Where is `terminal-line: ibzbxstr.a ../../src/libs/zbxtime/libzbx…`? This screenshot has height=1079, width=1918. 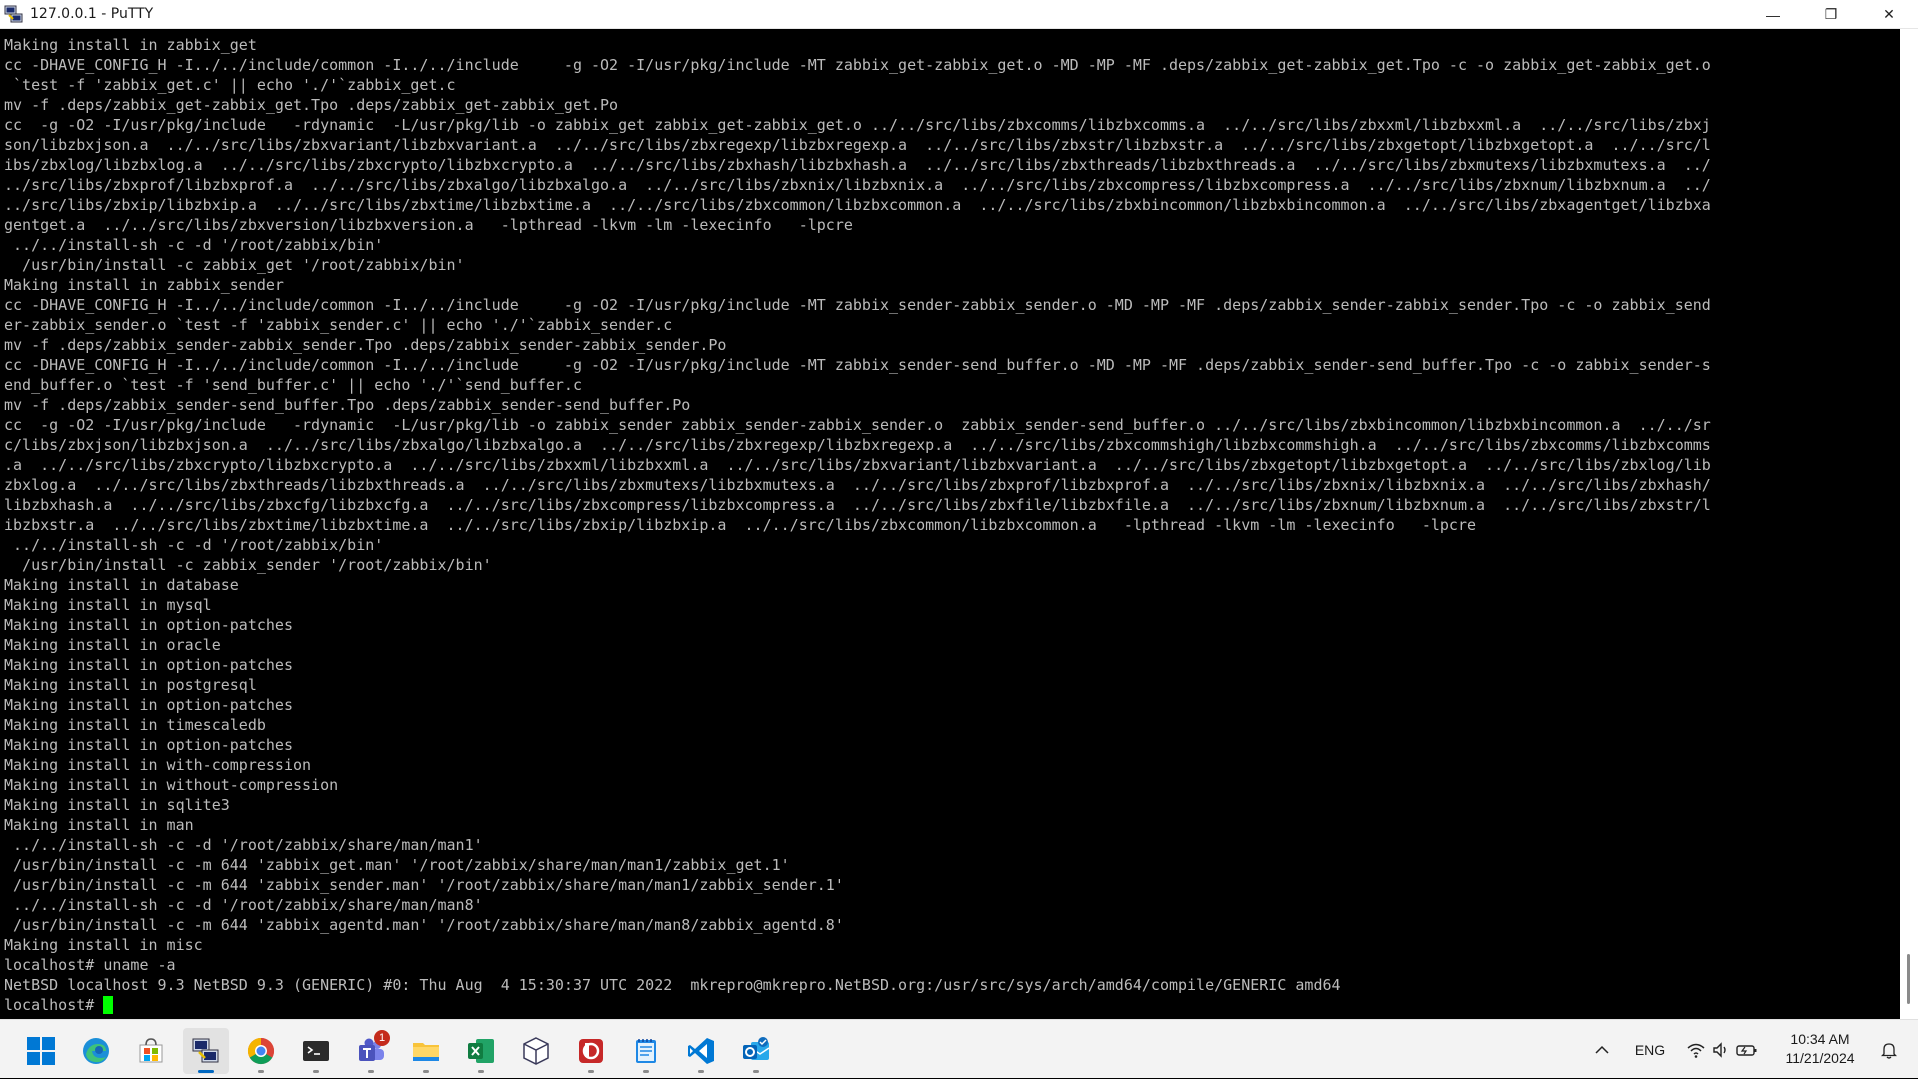 terminal-line: ibzbxstr.a ../../src/libs/zbxtime/libzbx… is located at coordinates (740, 525).